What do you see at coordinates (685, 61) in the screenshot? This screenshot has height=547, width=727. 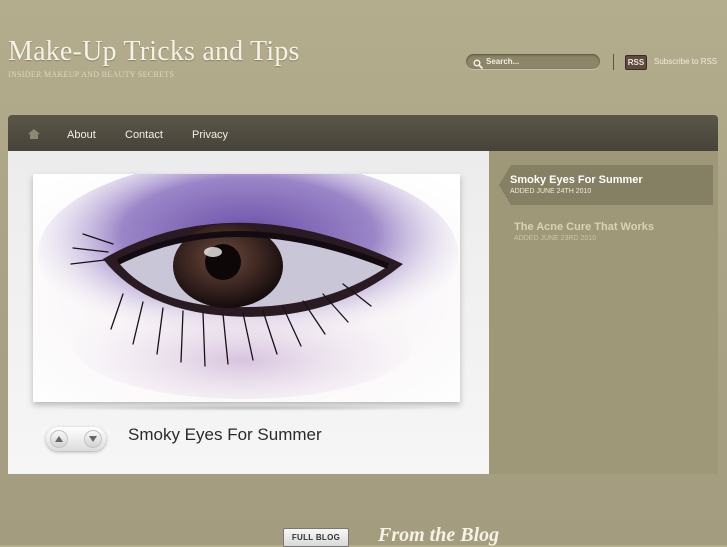 I see `subscribe-rss-link: Subscribe to RSS` at bounding box center [685, 61].